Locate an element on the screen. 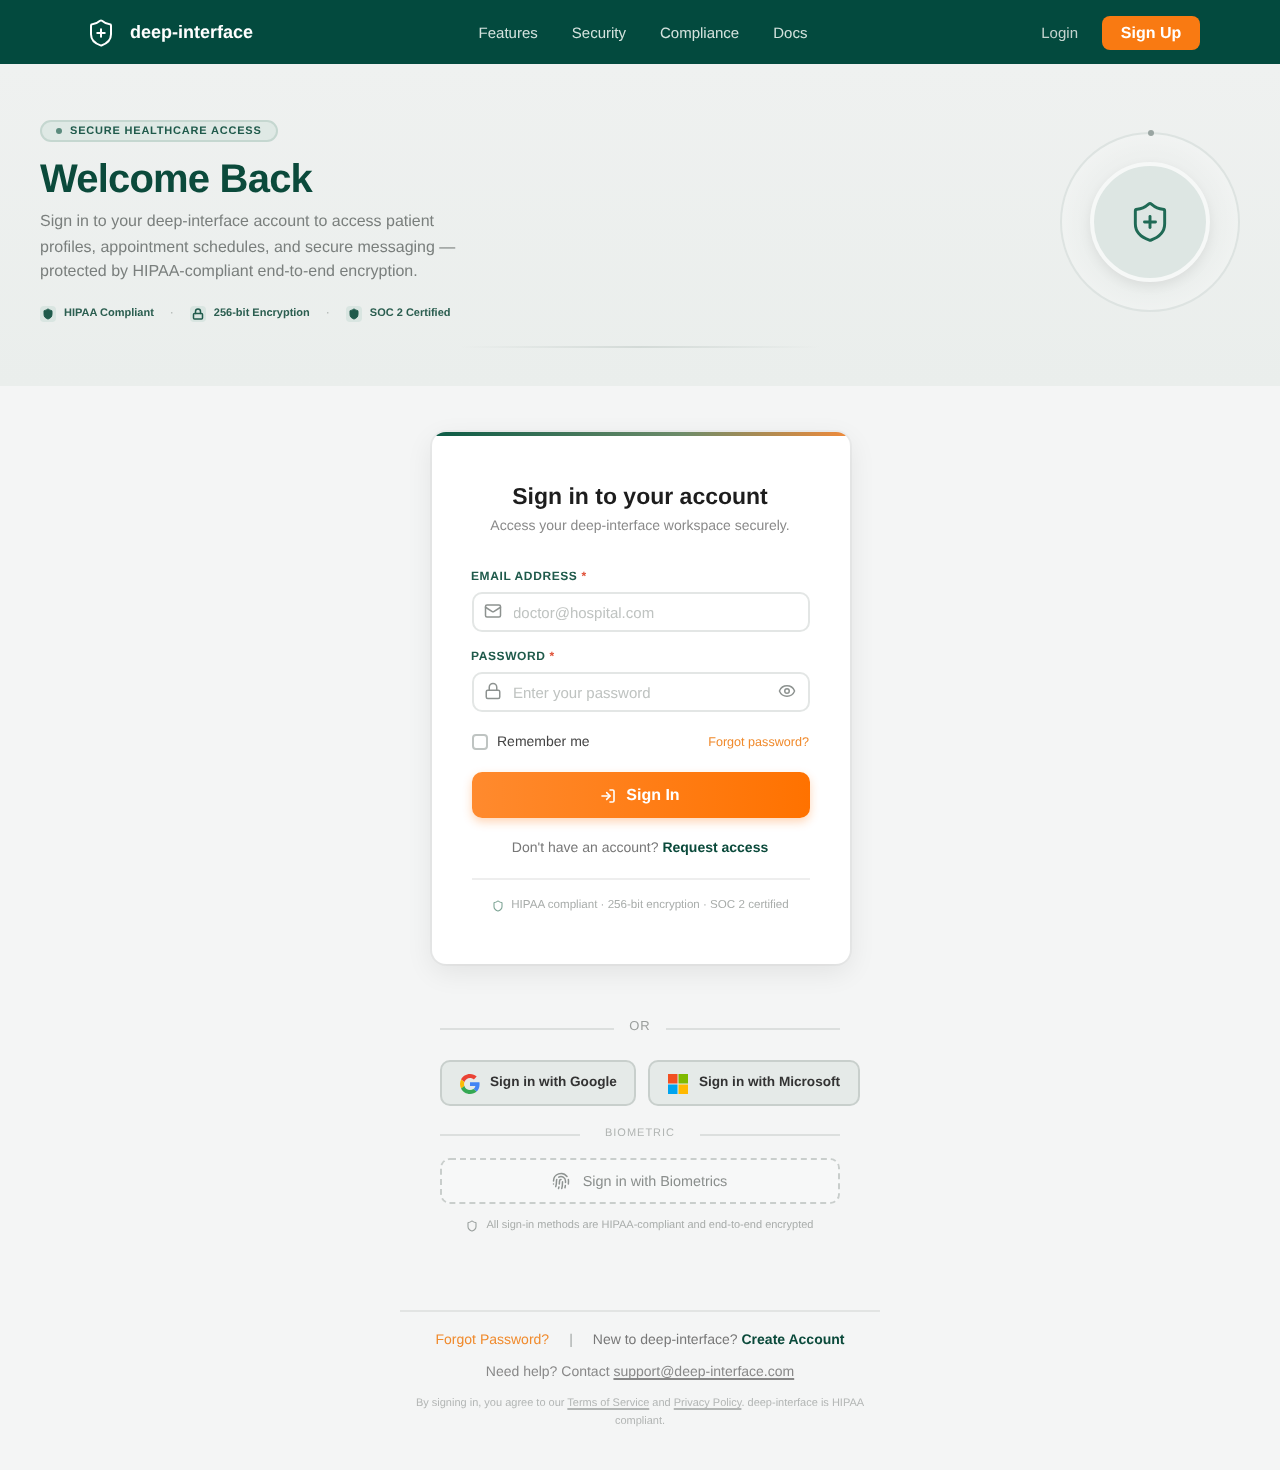 This screenshot has width=1280, height=1470. remember-checkbox is located at coordinates (479, 742).